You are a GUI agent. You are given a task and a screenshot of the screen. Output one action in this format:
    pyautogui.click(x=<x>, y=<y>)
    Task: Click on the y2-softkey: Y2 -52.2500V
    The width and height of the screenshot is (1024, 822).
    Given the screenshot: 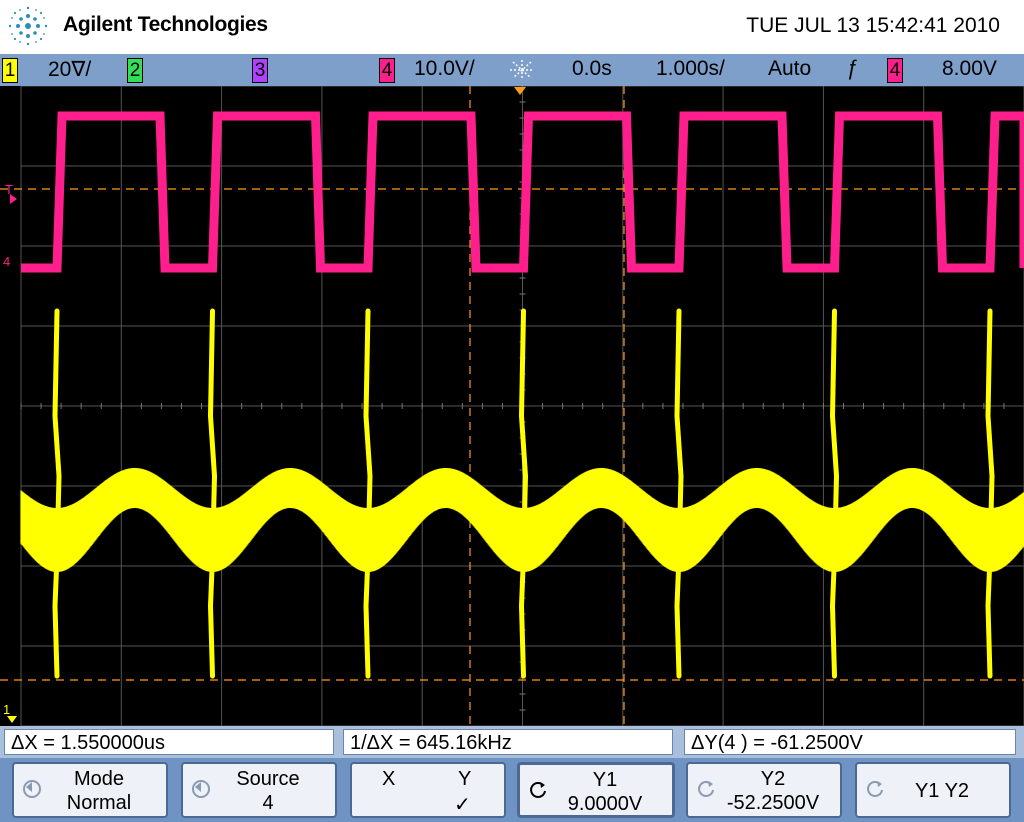 What is the action you would take?
    pyautogui.click(x=764, y=790)
    